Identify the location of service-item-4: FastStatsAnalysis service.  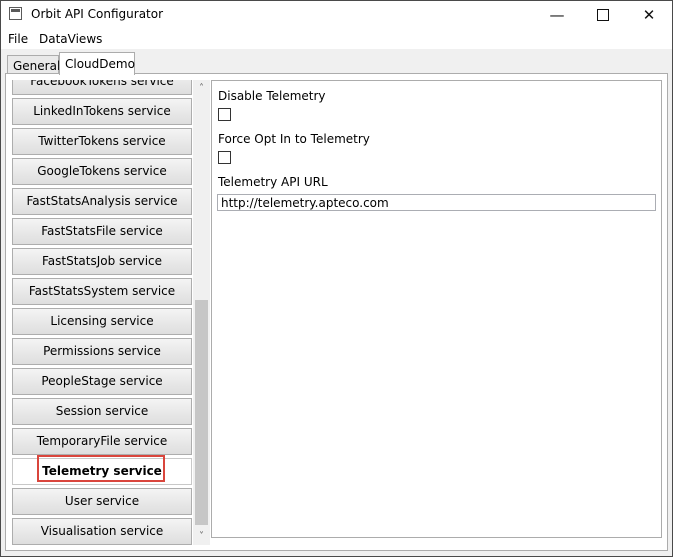
(102, 201).